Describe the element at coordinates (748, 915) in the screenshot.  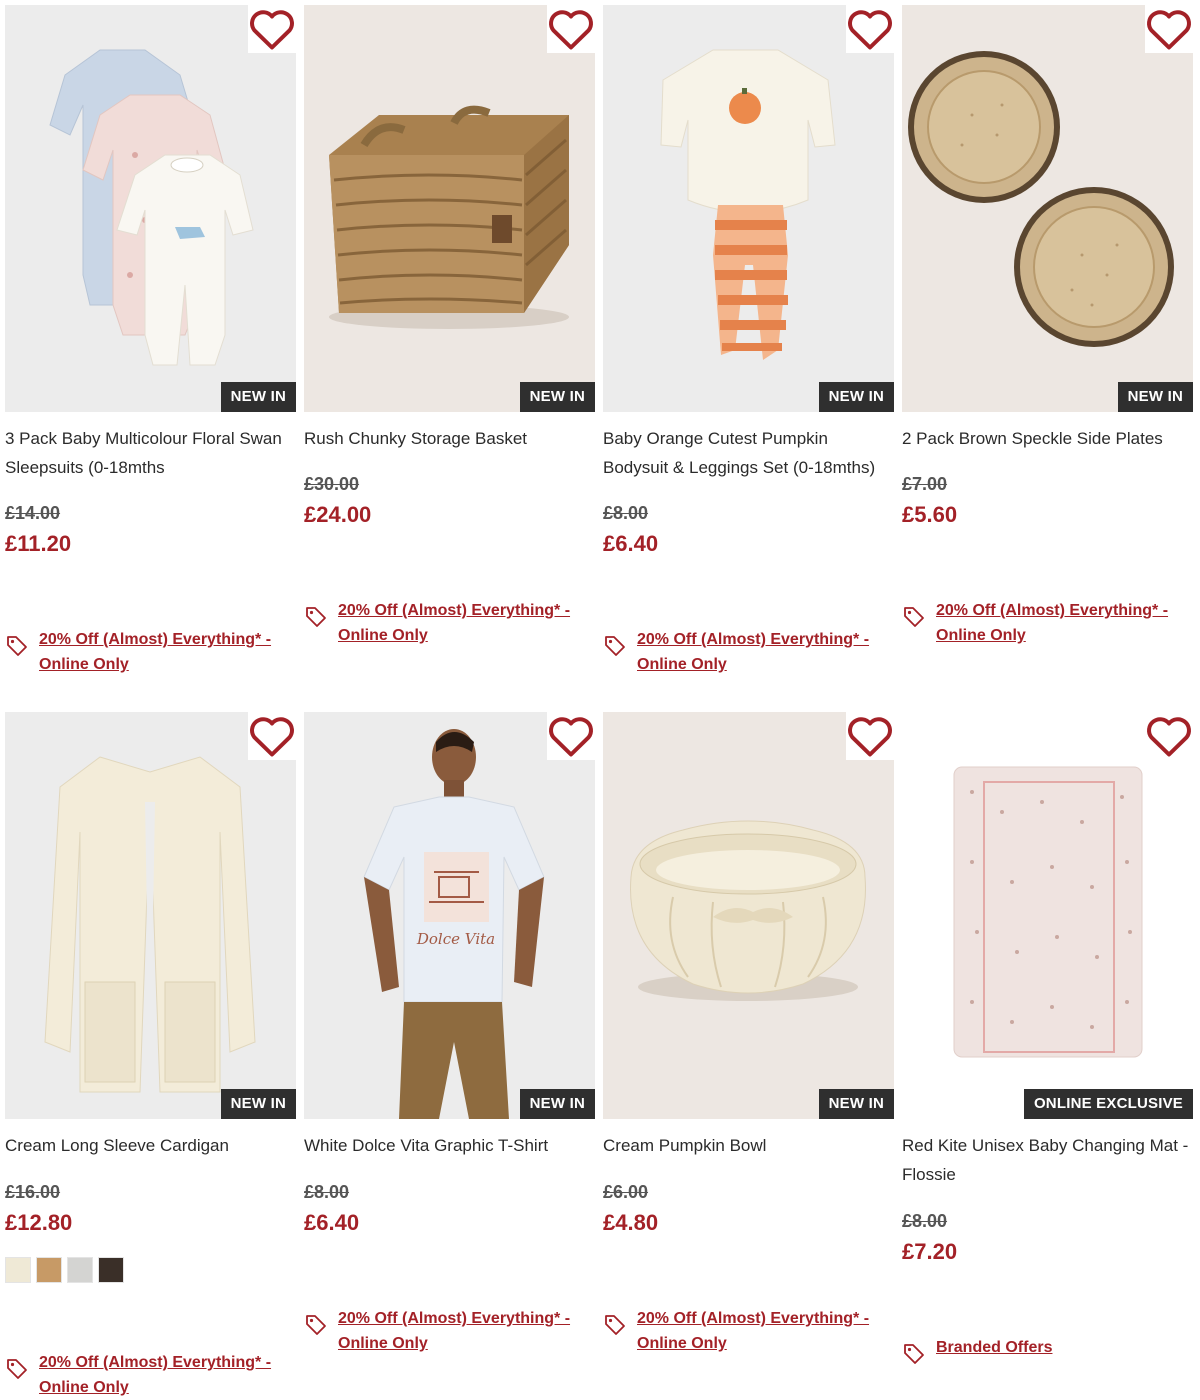
I see `product-image-pumpkin-bowl: NEW IN` at that location.